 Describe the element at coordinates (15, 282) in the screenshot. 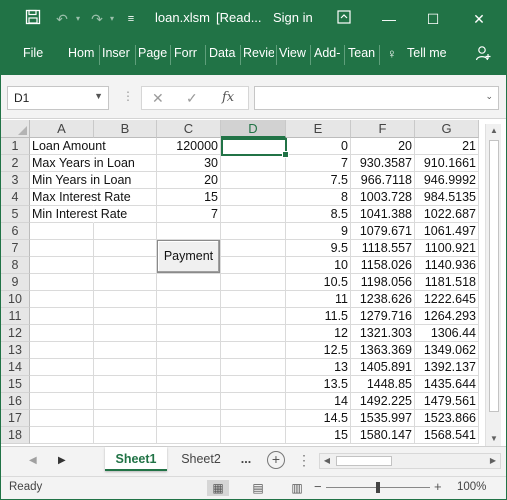

I see `row-header: 9` at that location.